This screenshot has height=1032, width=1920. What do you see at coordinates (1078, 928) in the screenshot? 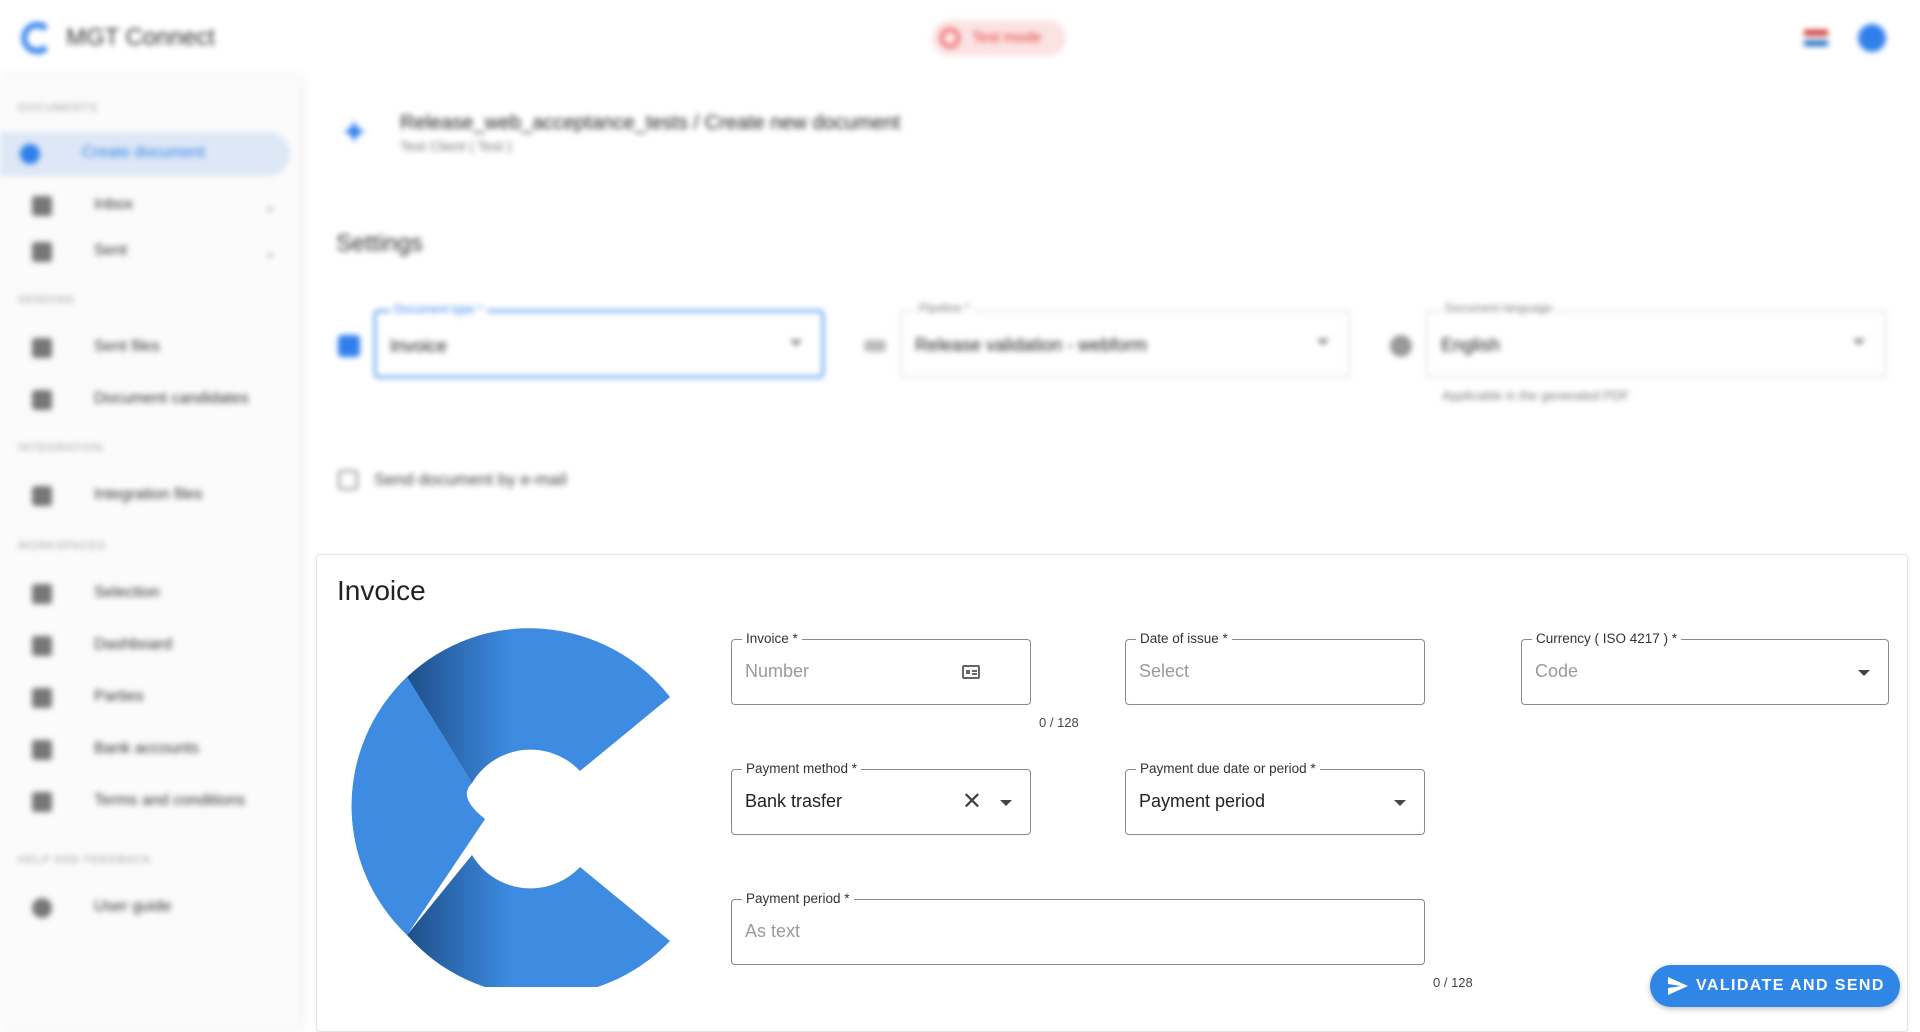
I see `payment-period-field: Payment period * As text` at bounding box center [1078, 928].